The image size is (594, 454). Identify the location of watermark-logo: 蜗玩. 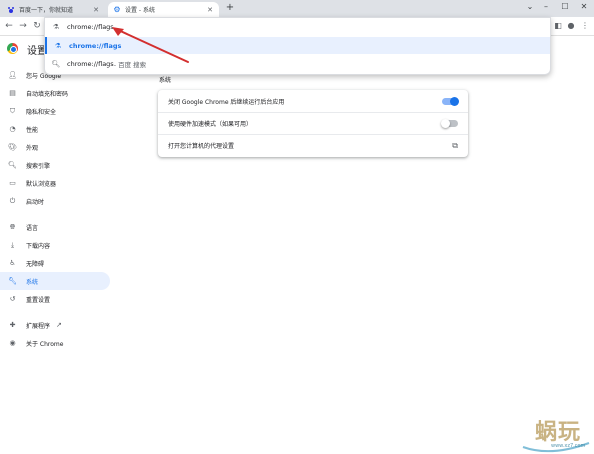
(558, 432).